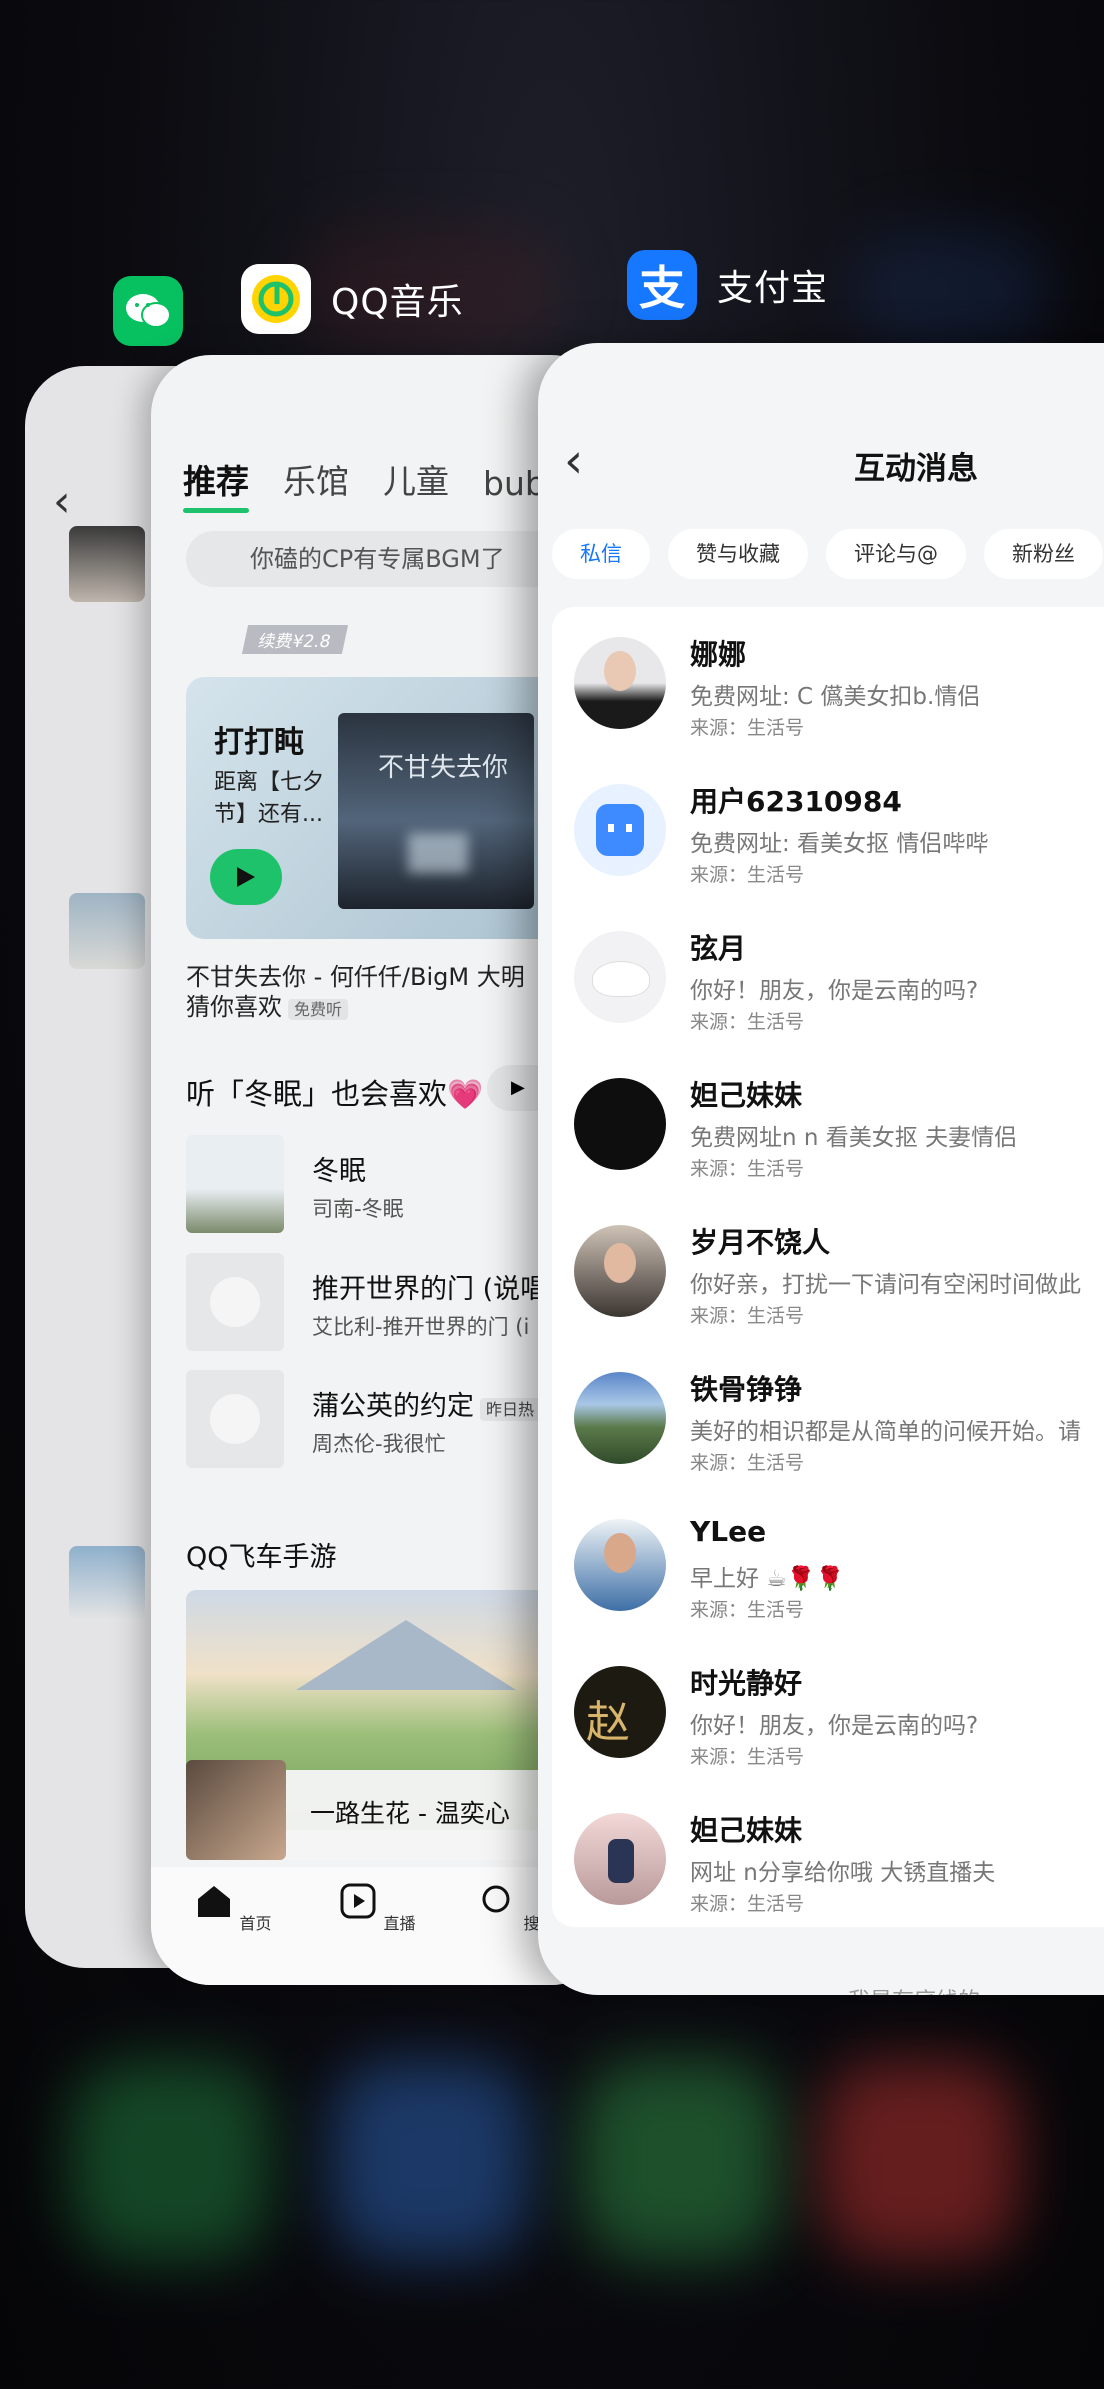 Image resolution: width=1104 pixels, height=2389 pixels. I want to click on message-item: YLee 早上好 ☕🌹🌹 来源：生活号, so click(828, 1562).